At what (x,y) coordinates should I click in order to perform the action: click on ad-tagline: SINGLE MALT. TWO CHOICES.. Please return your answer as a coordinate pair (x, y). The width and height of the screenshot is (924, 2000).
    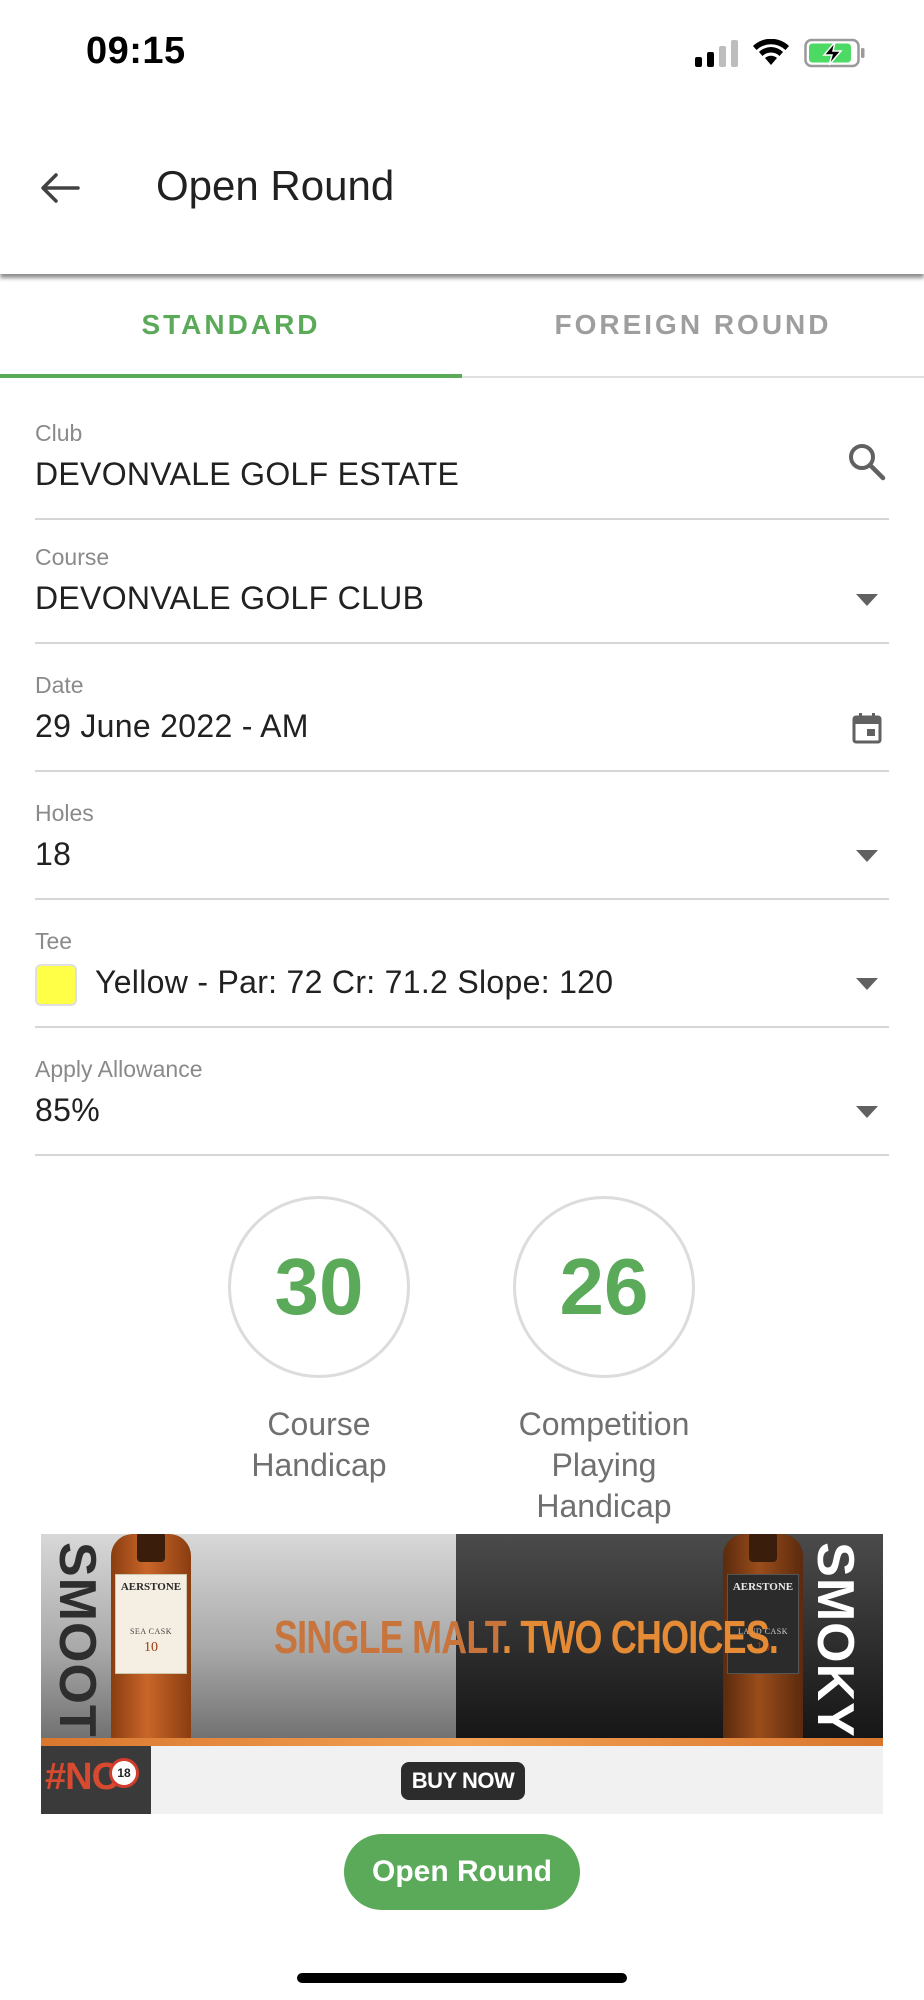
    Looking at the image, I should click on (526, 1637).